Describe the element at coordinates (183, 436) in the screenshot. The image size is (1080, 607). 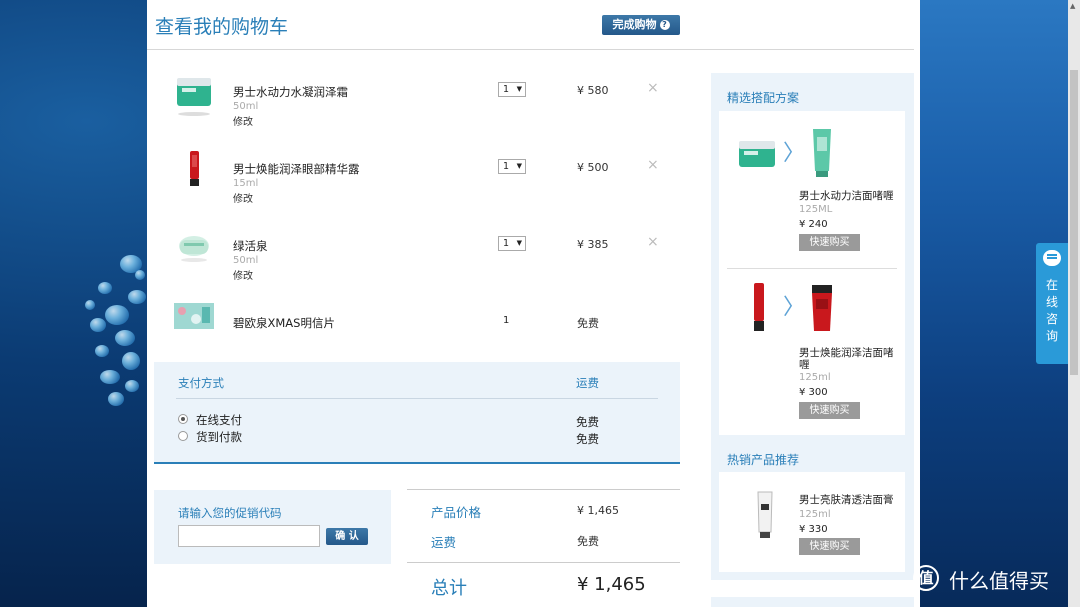
I see `radio-cash-on-delivery` at that location.